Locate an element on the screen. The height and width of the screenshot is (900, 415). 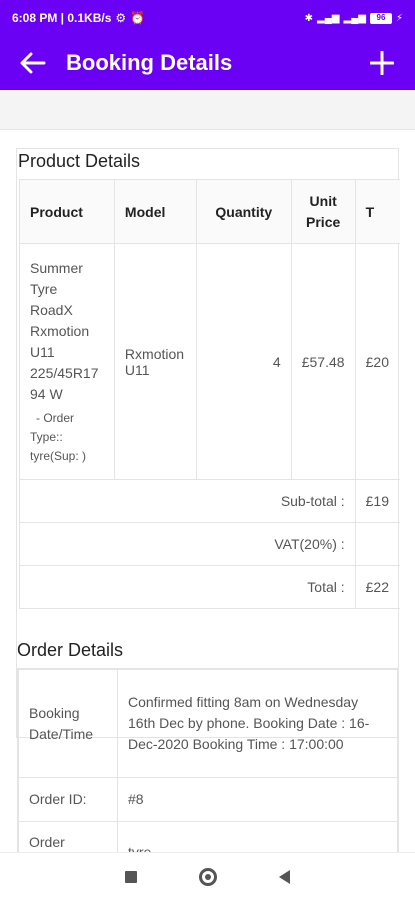
product-line: Rxmotion is located at coordinates (60, 330).